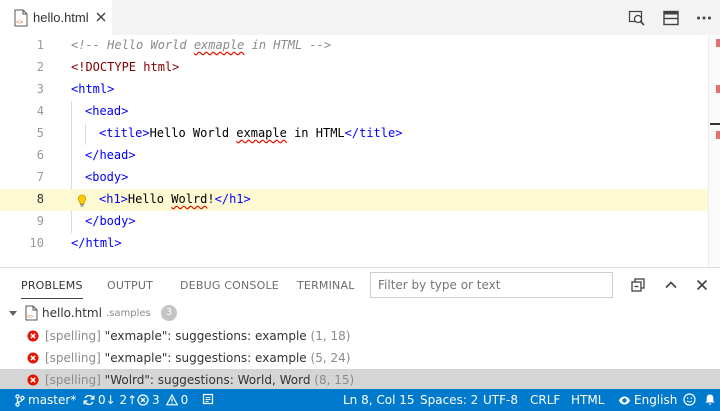 This screenshot has width=720, height=411. What do you see at coordinates (354, 156) in the screenshot?
I see `code-line: 6 </head>` at bounding box center [354, 156].